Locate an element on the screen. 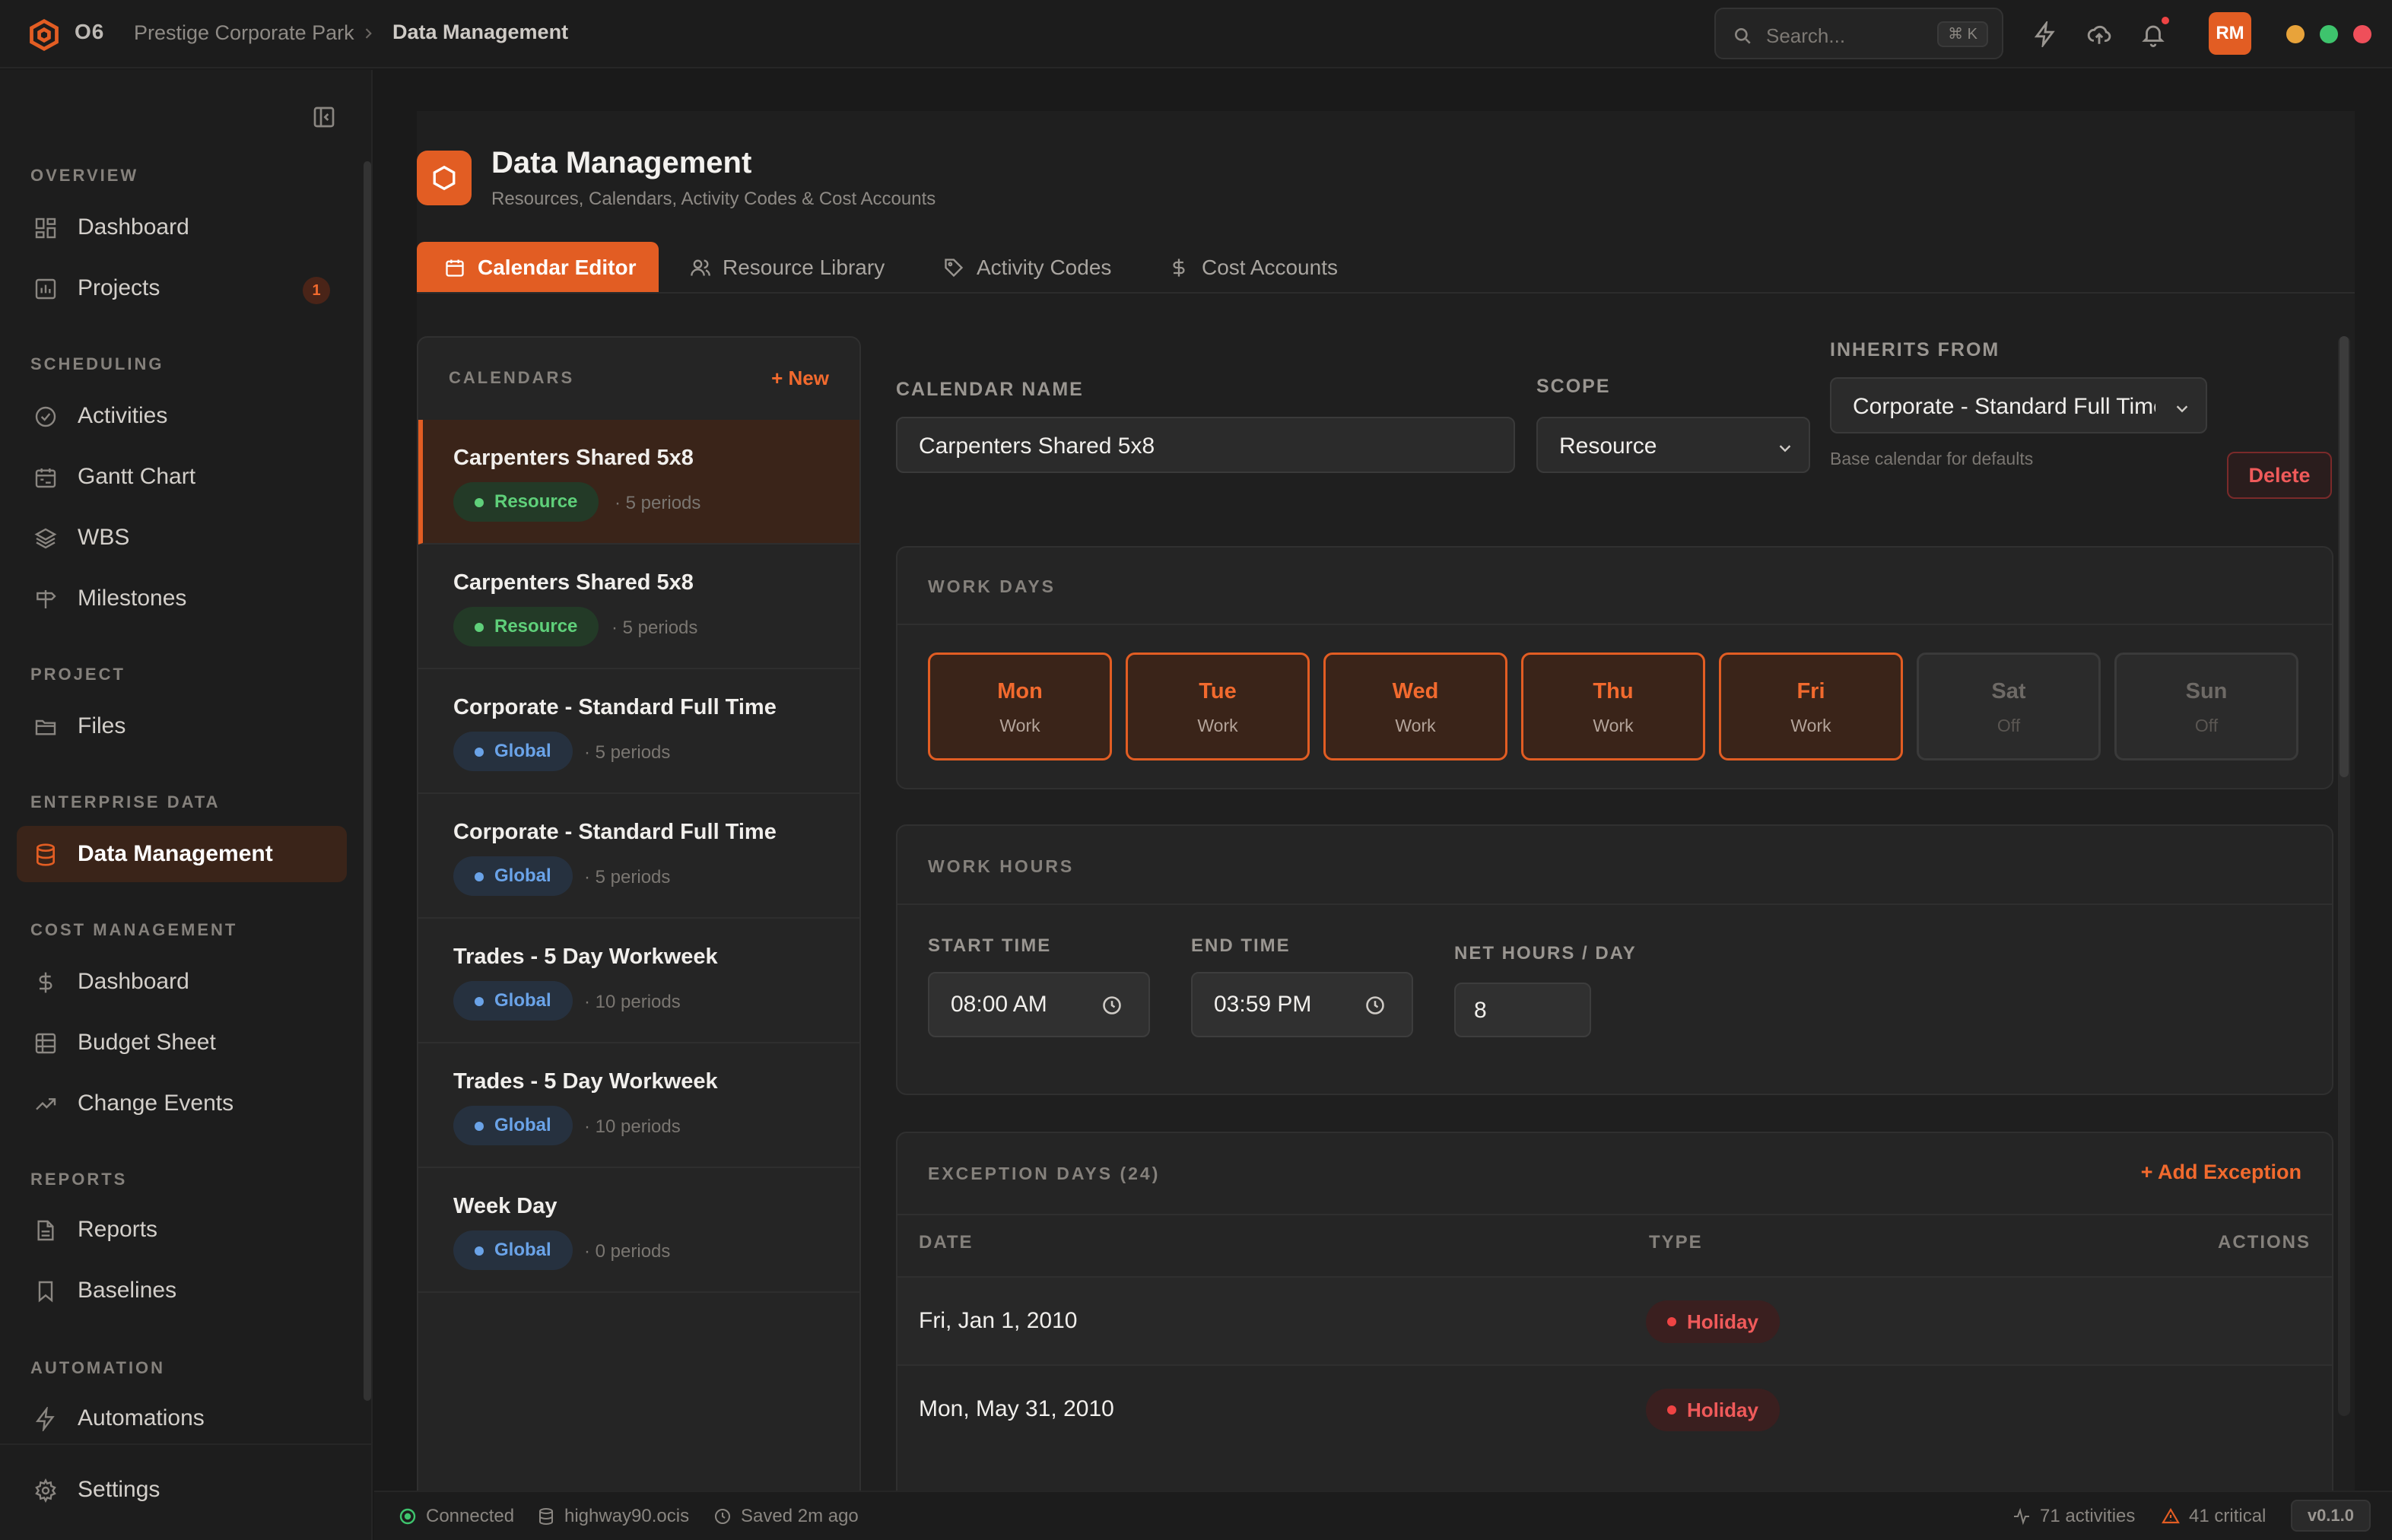 The height and width of the screenshot is (1540, 2392). calendar-item-periods: · 0 periods is located at coordinates (627, 1251).